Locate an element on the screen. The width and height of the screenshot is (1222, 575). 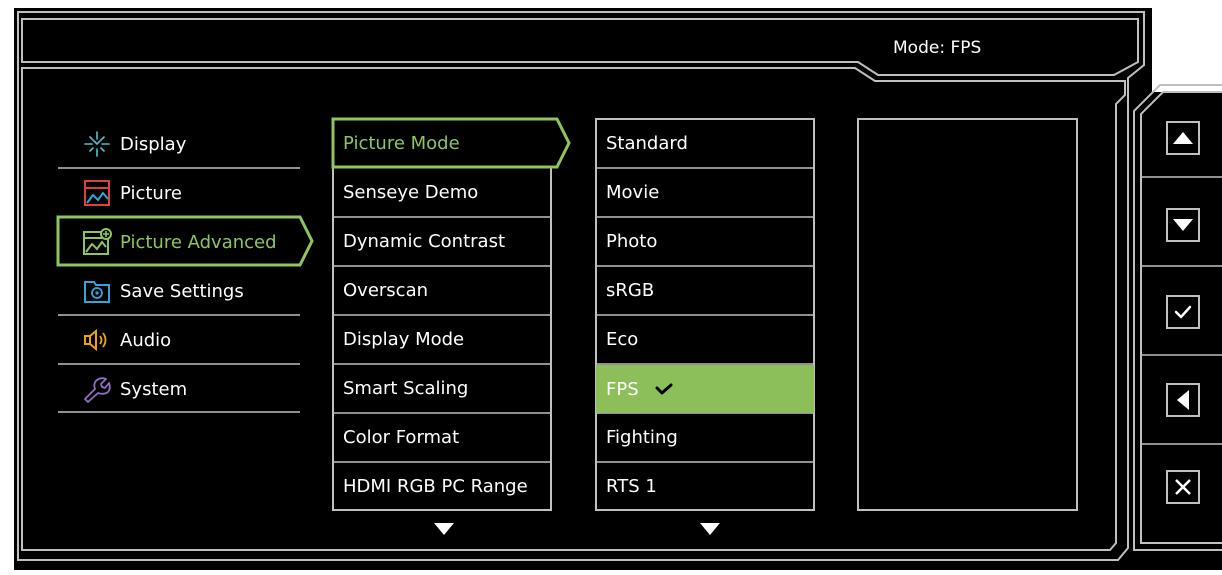
audio-icon is located at coordinates (97, 340).